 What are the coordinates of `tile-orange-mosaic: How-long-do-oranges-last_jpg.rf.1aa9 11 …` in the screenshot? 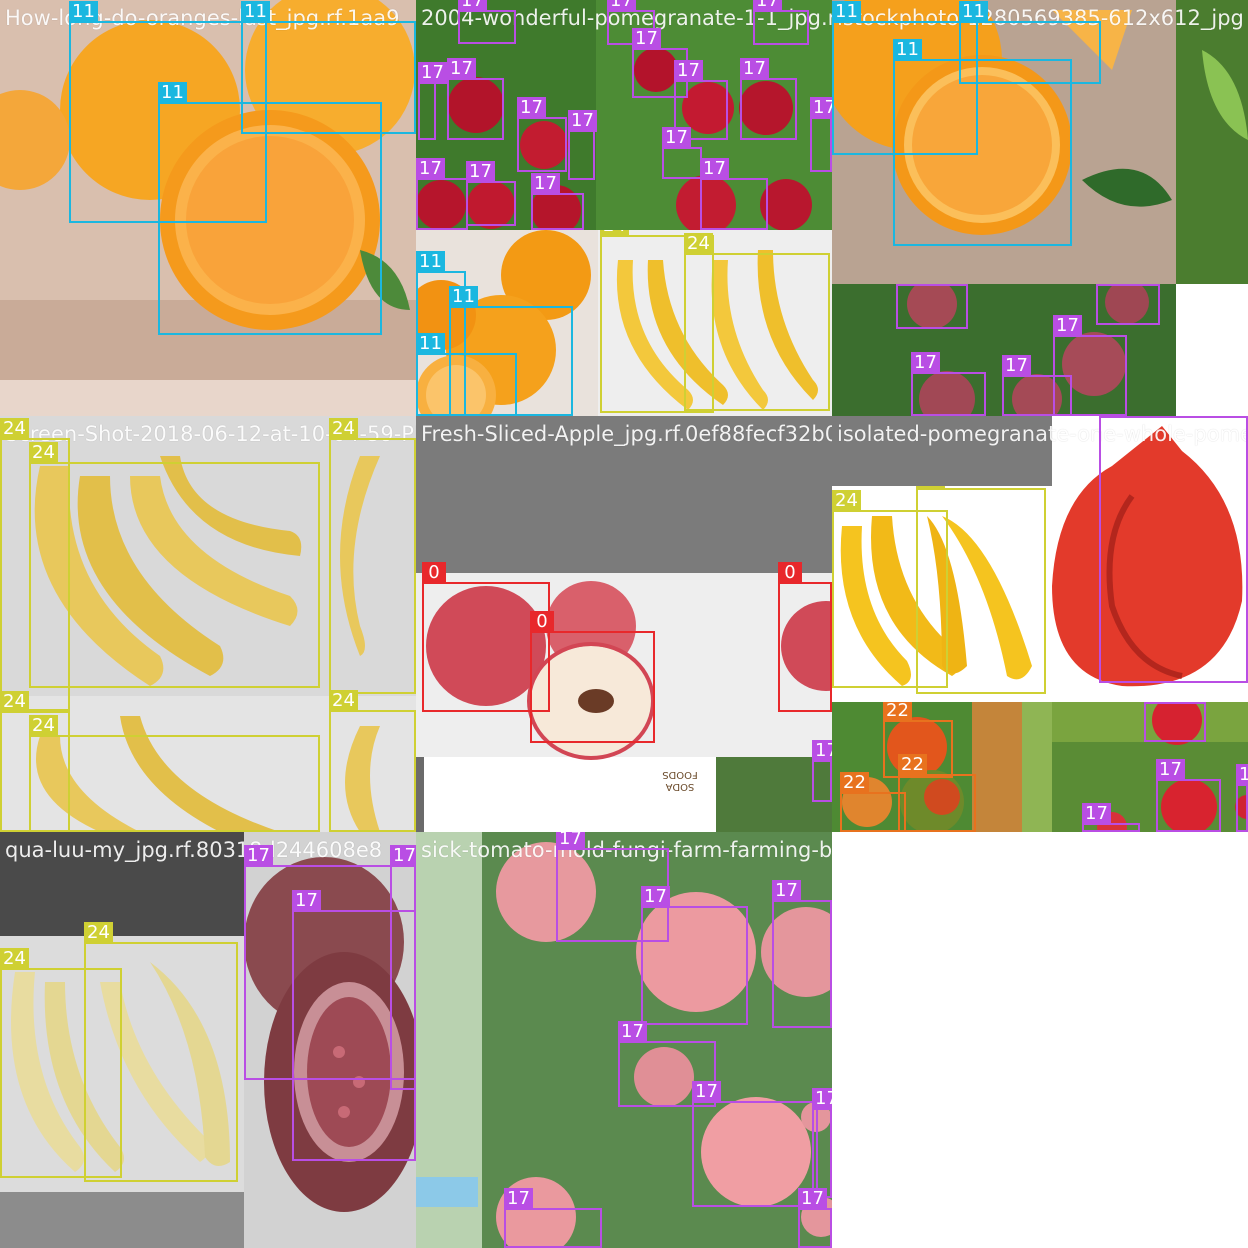 It's located at (208, 208).